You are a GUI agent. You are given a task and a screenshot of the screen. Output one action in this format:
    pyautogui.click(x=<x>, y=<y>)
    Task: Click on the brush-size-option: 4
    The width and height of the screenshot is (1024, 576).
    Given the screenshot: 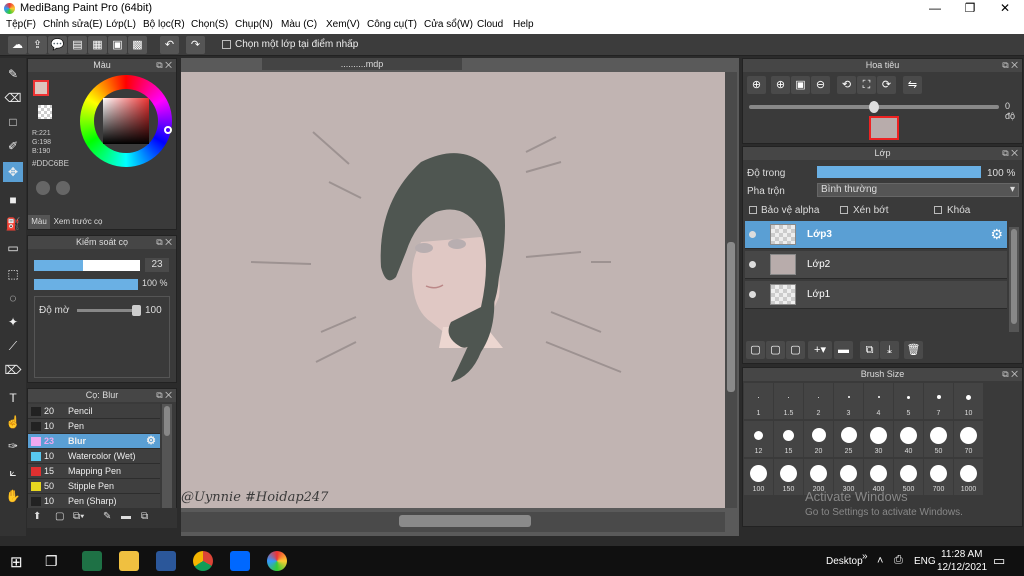 What is the action you would take?
    pyautogui.click(x=878, y=401)
    